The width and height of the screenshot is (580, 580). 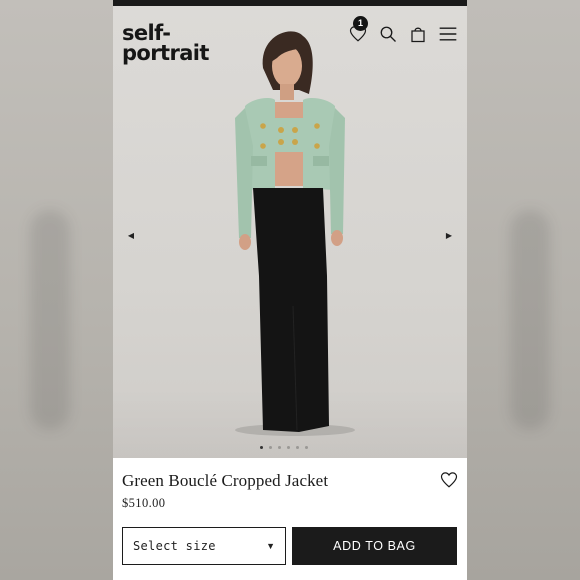 I want to click on bag-button, so click(x=418, y=34).